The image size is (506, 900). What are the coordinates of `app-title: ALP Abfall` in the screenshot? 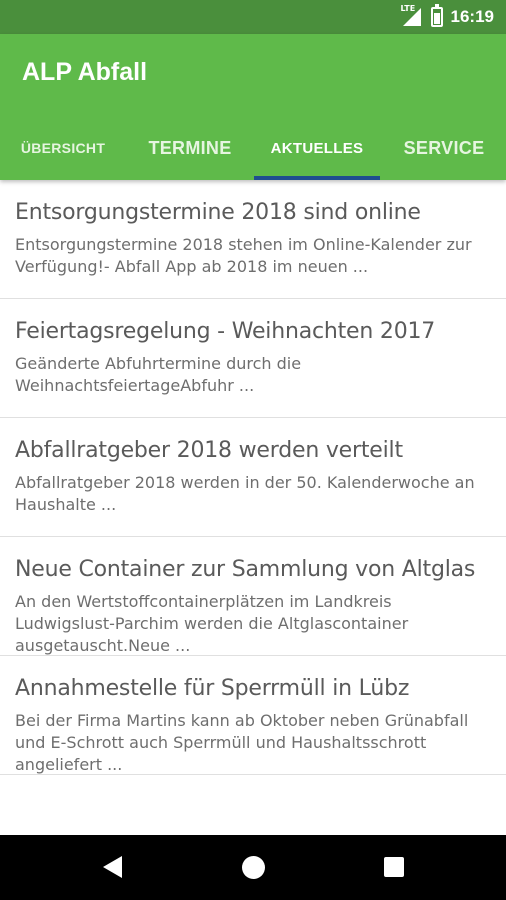 It's located at (85, 72).